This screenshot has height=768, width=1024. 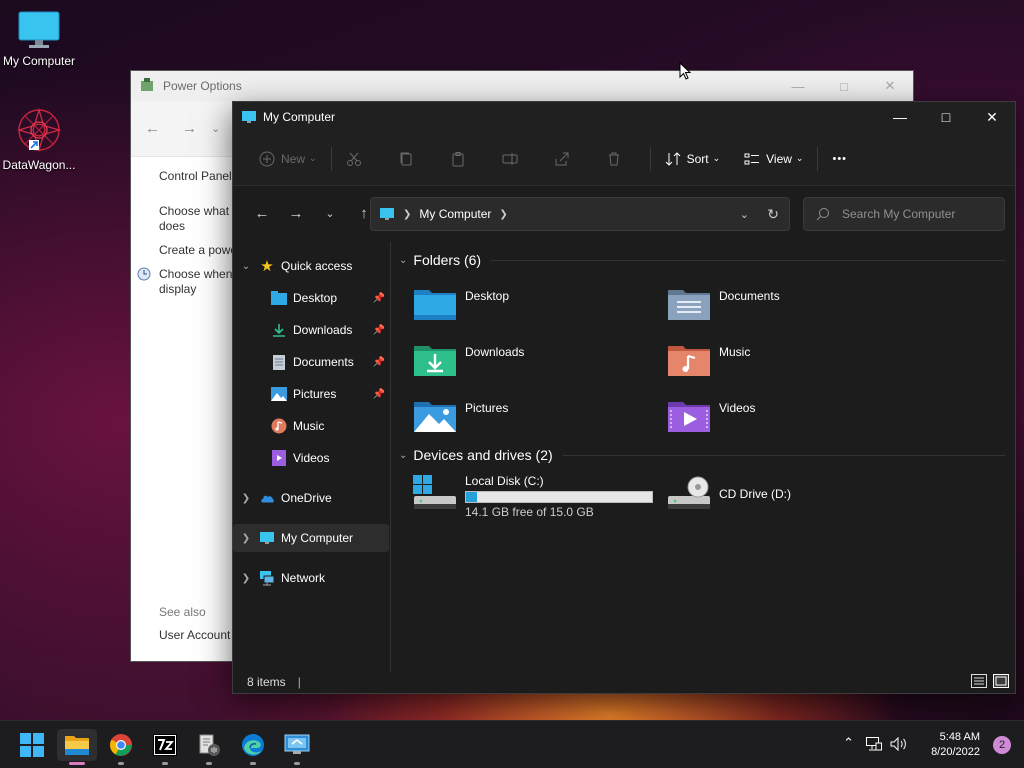 I want to click on nav-quick-access: ⌄ ★ Quick access, so click(x=311, y=266).